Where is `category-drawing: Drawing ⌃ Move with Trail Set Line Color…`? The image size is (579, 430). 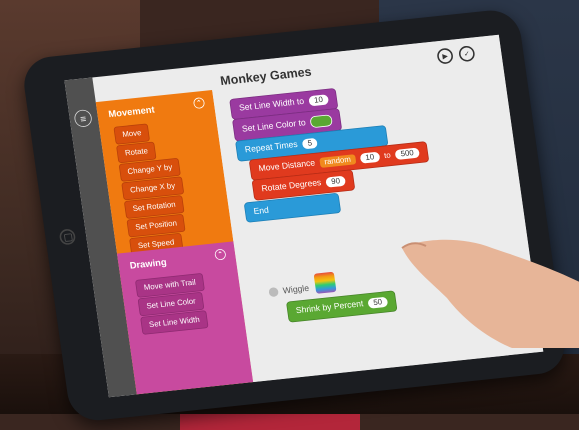
category-drawing: Drawing ⌃ Move with Trail Set Line Color… is located at coordinates (185, 318).